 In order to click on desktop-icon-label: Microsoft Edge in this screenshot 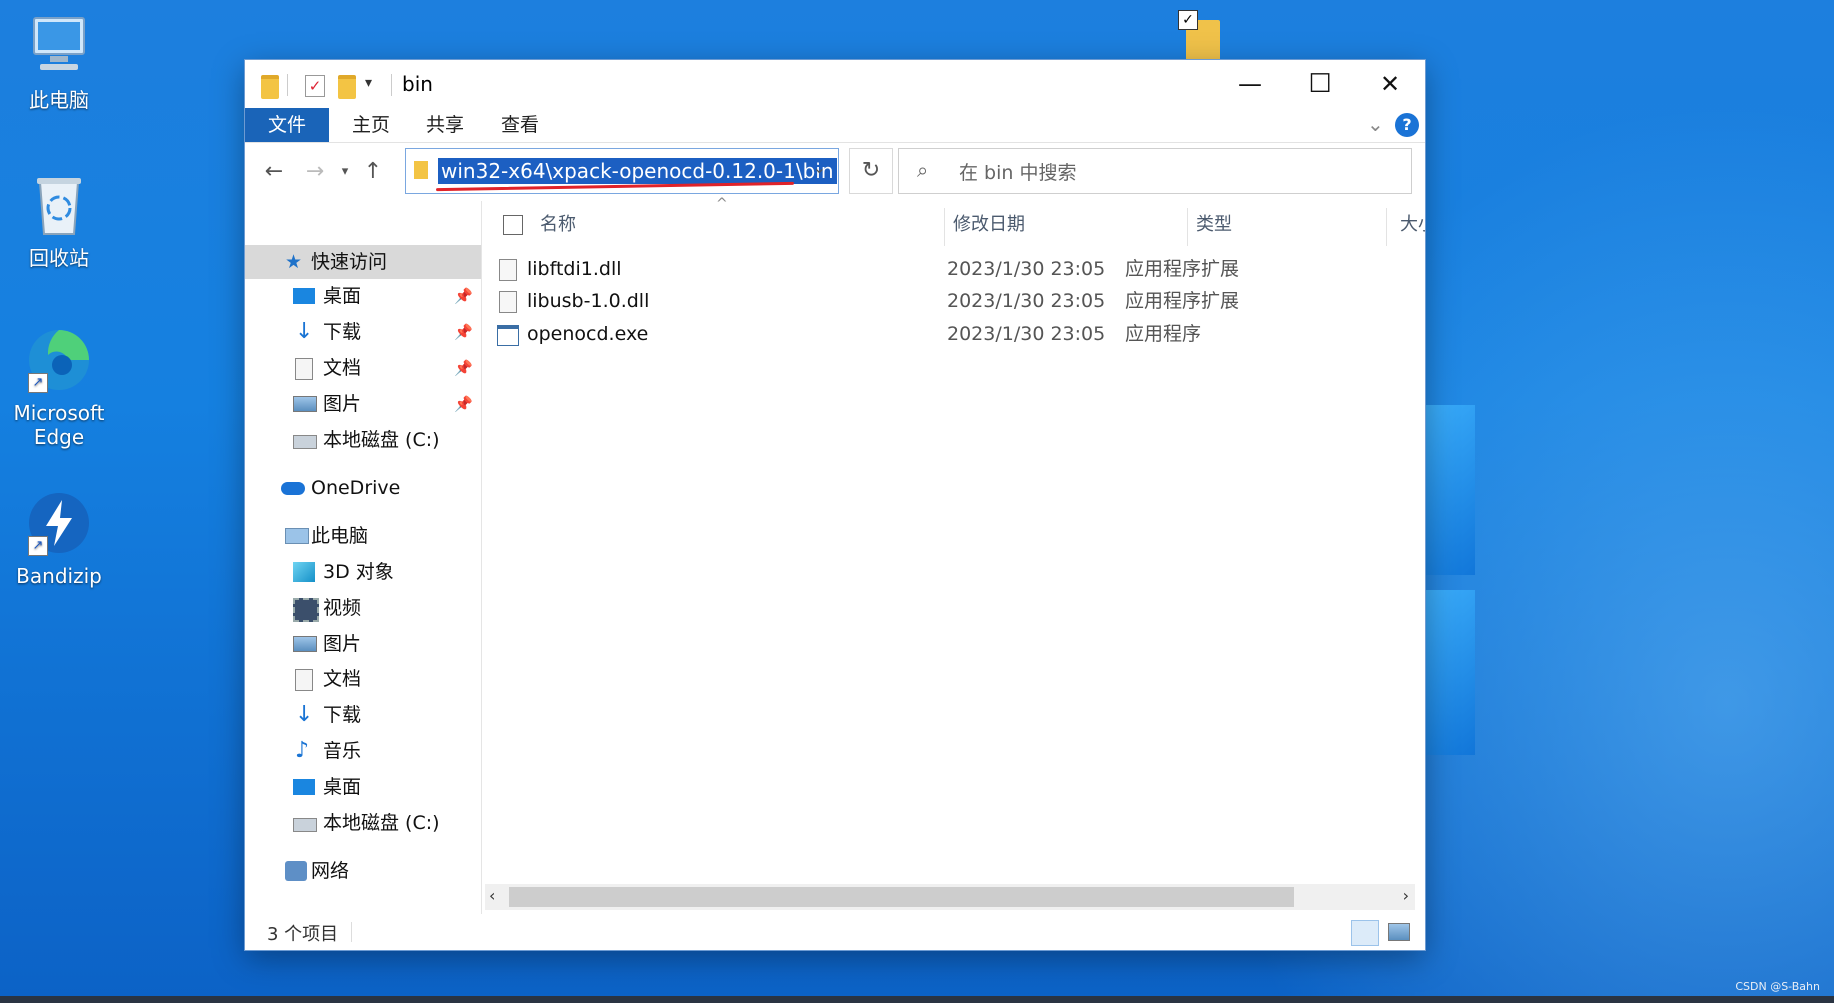, I will do `click(59, 425)`.